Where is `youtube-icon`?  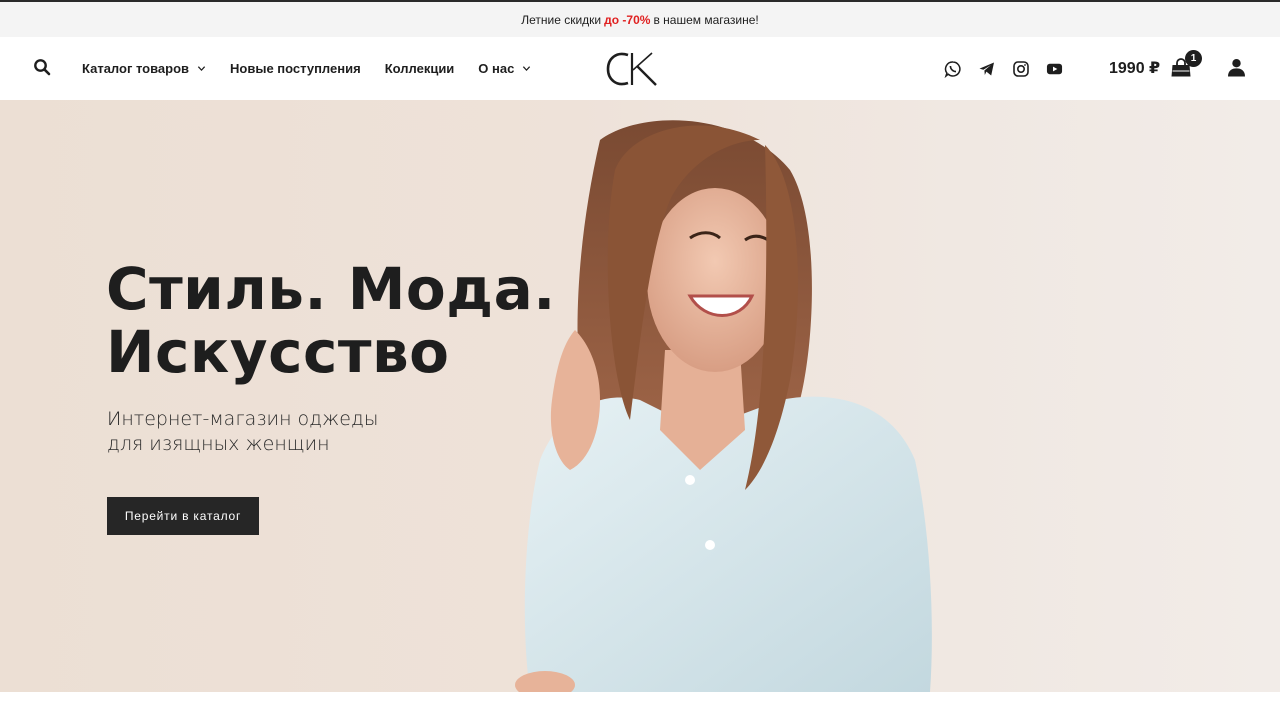
youtube-icon is located at coordinates (1054, 69).